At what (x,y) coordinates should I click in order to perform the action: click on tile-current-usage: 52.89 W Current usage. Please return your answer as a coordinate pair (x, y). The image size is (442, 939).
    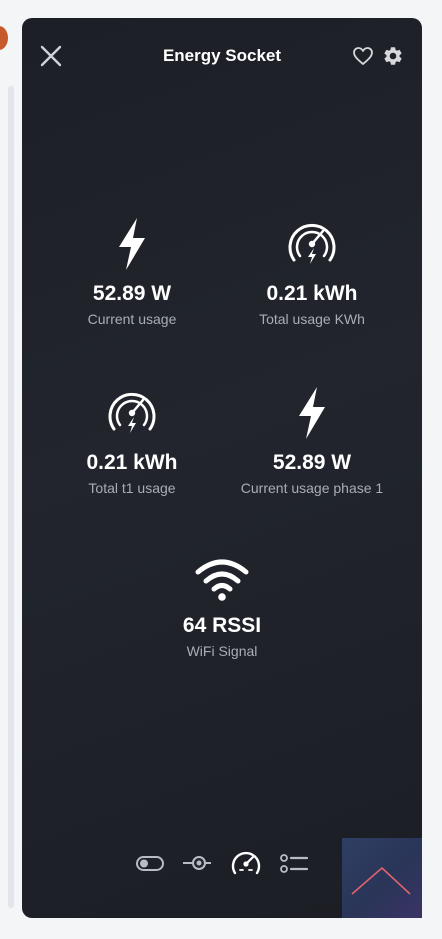
    Looking at the image, I should click on (132, 272).